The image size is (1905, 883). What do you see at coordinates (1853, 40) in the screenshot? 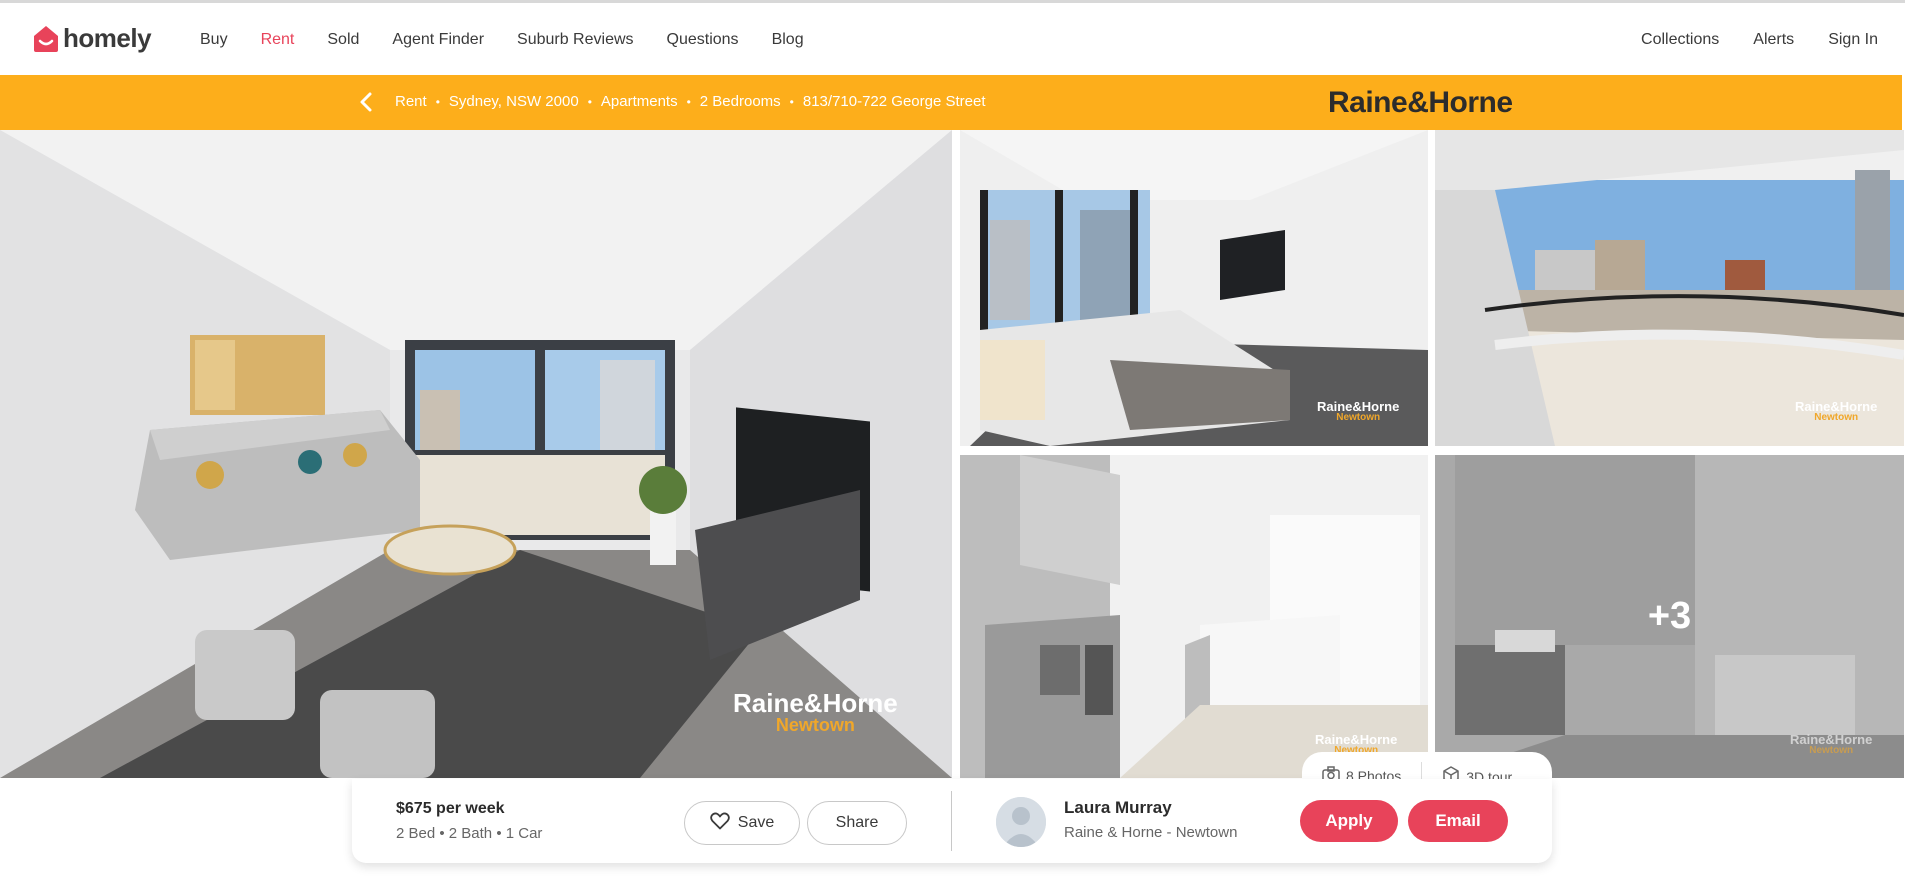
I see `nav-sign-in: Sign In` at bounding box center [1853, 40].